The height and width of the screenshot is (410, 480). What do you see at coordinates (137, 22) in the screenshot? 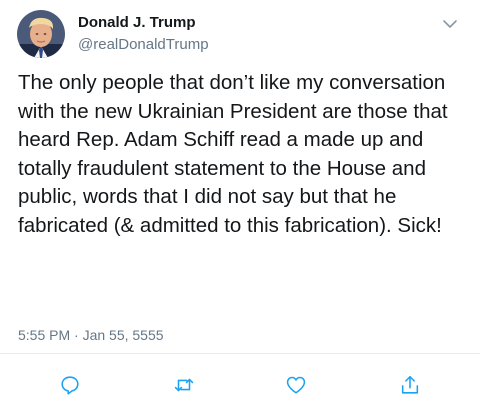
I see `author-name: Donald J. Trump` at bounding box center [137, 22].